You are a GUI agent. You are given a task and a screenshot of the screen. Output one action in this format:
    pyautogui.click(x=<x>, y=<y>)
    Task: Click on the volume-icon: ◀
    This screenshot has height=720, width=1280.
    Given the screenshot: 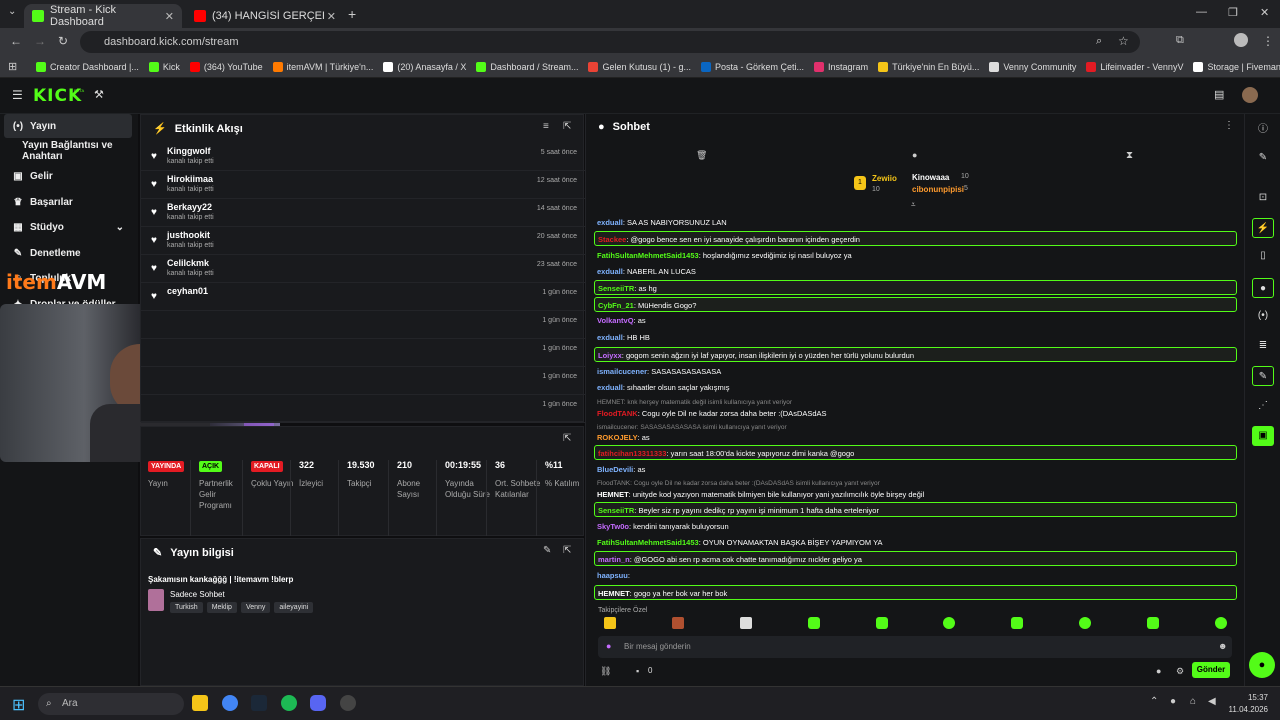 What is the action you would take?
    pyautogui.click(x=1212, y=701)
    